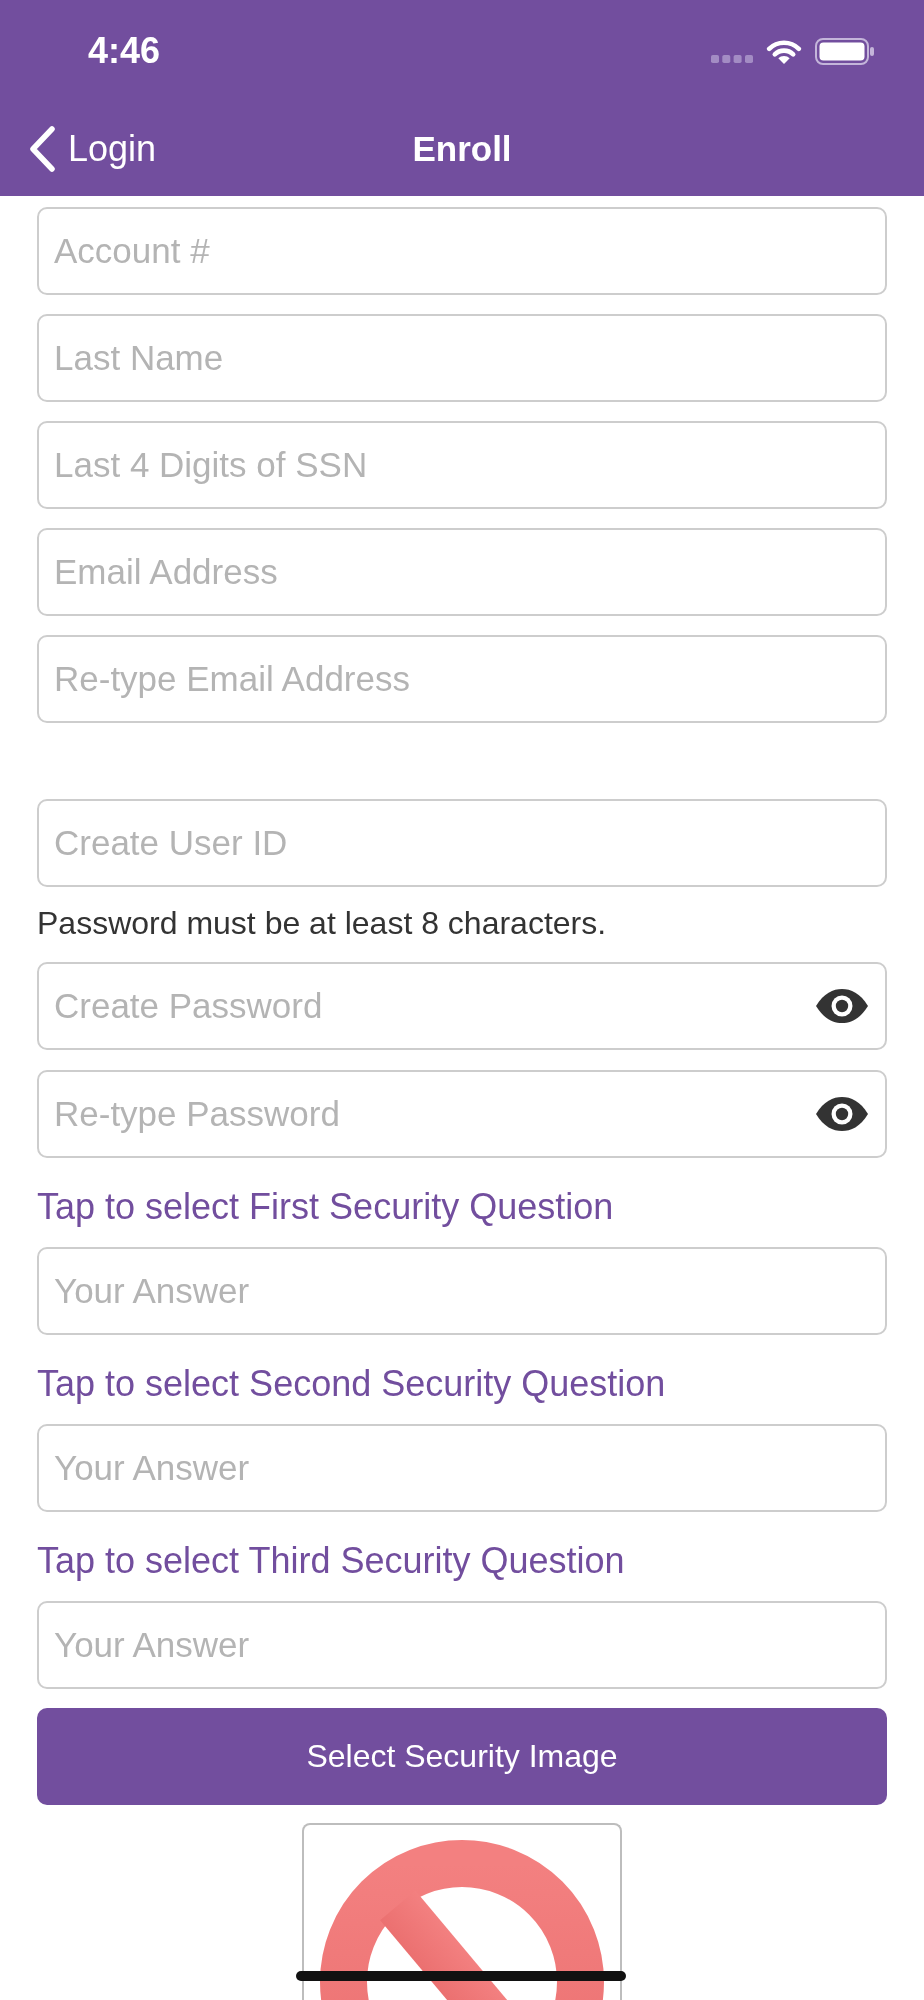 The height and width of the screenshot is (2000, 924). What do you see at coordinates (462, 572) in the screenshot?
I see `input-field: Email Address` at bounding box center [462, 572].